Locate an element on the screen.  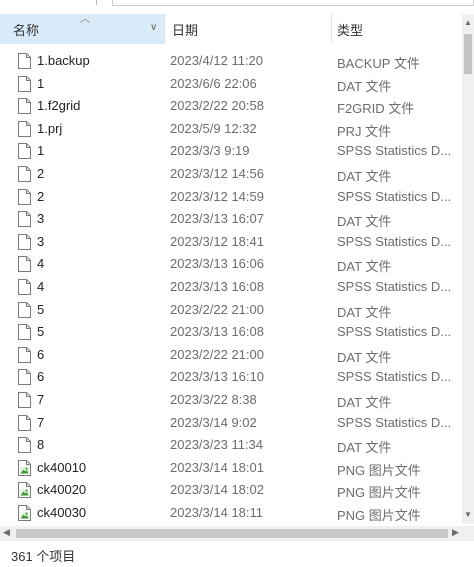
file-name: 8 is located at coordinates (41, 445).